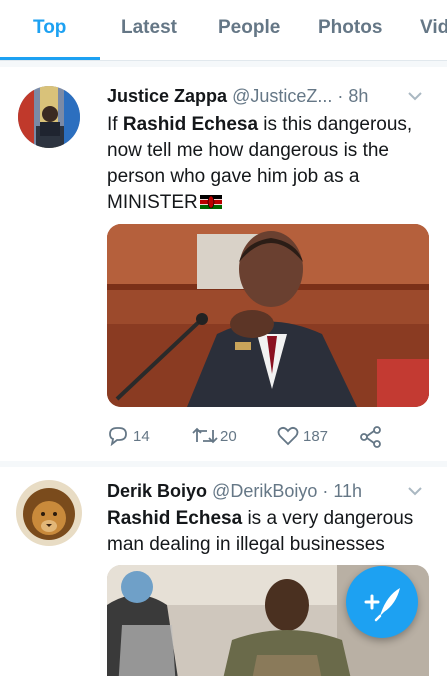  Describe the element at coordinates (115, 124) in the screenshot. I see `tweet-text-part: If` at that location.